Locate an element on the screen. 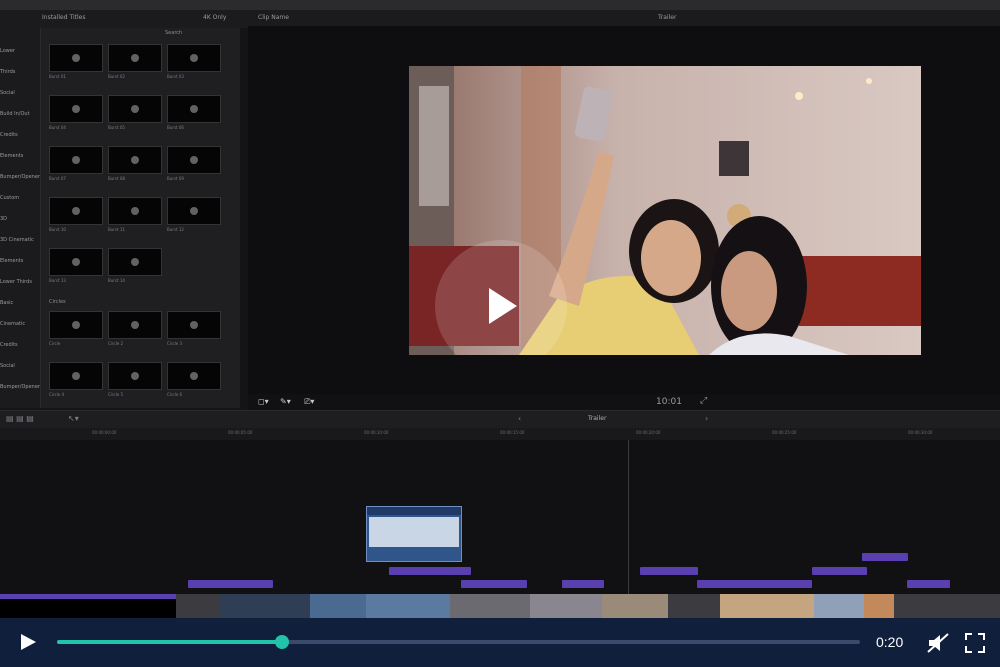 The image size is (1000, 667). ruler-tick-label: 00:00:20:00 is located at coordinates (648, 432).